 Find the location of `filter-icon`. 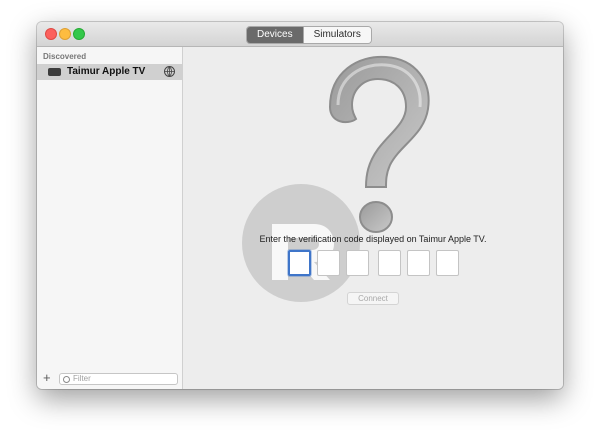

filter-icon is located at coordinates (66, 379).